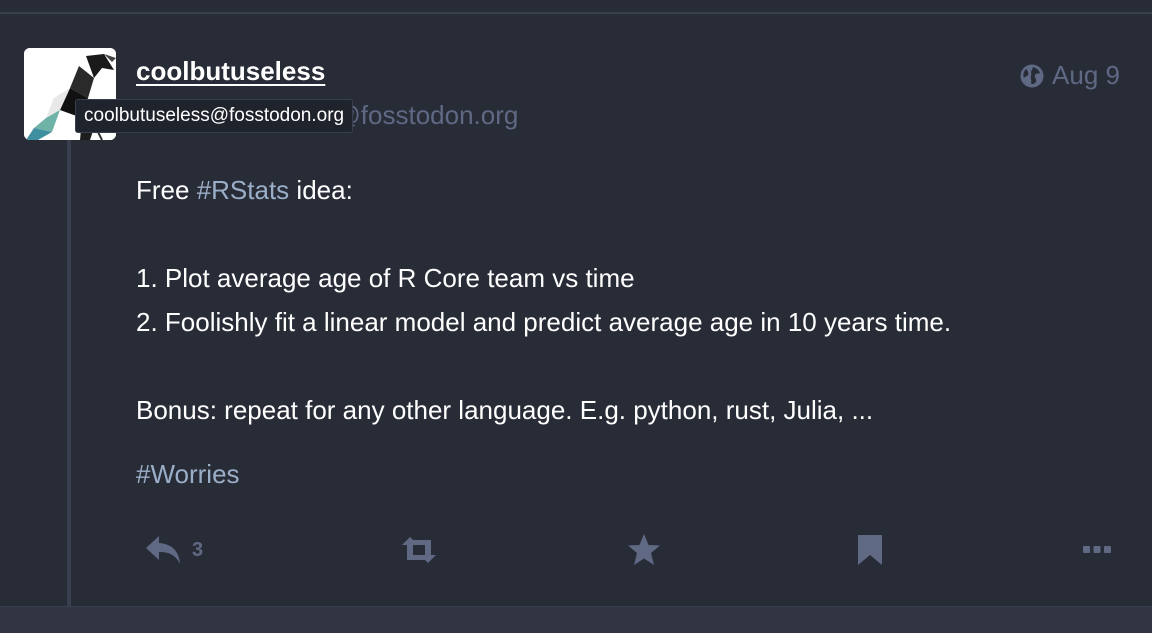 This screenshot has height=633, width=1152. I want to click on hashtag-rstats: #RStats, so click(243, 190).